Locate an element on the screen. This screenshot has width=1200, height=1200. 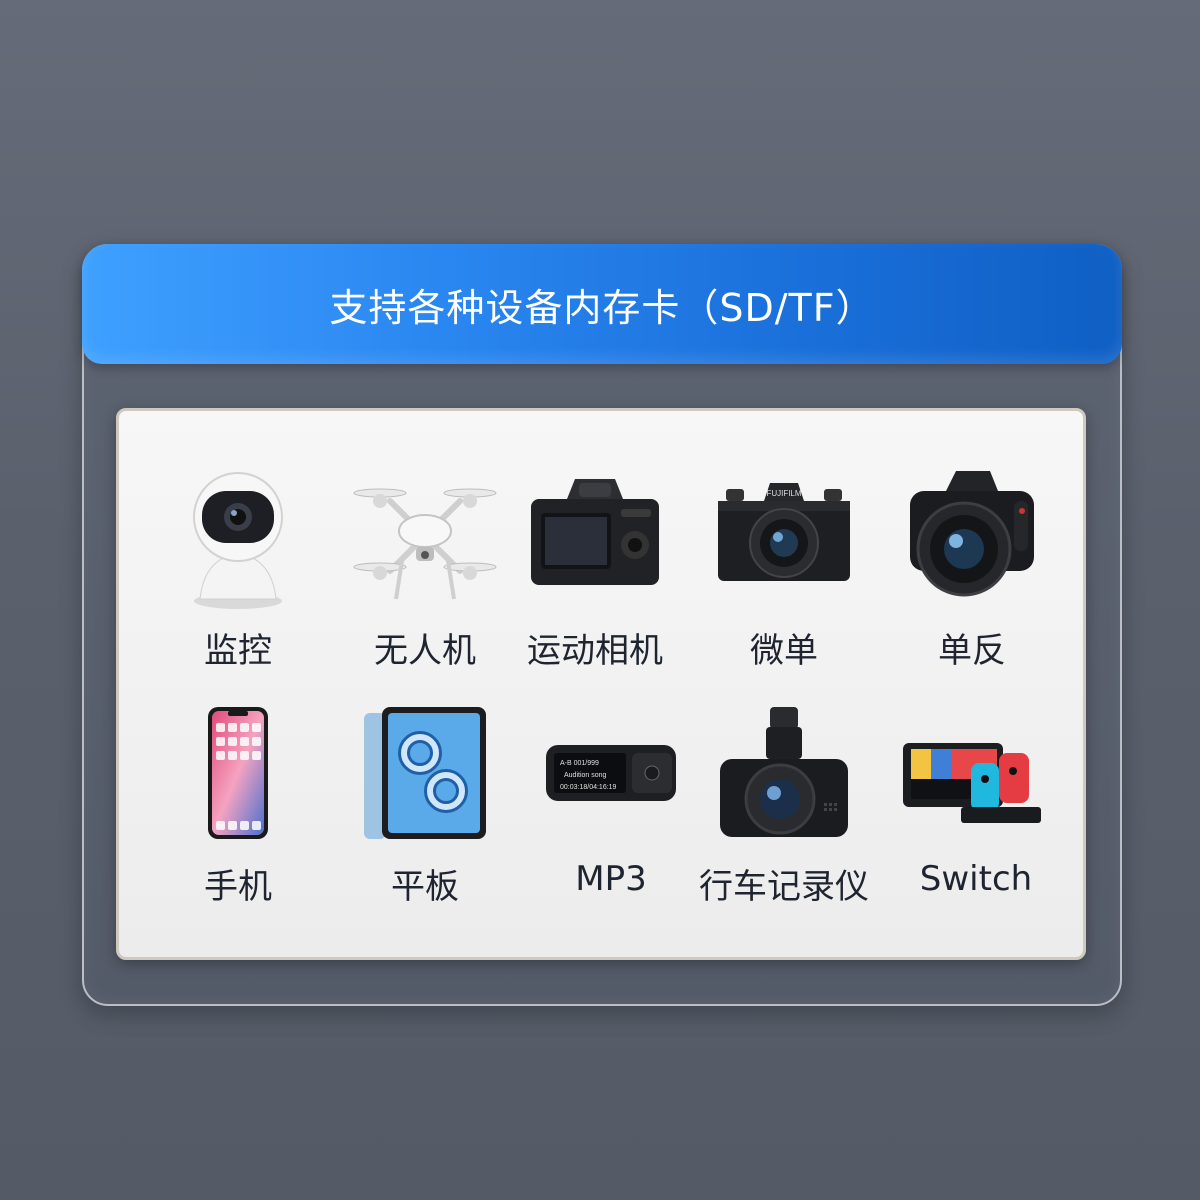
device-label: MP3 is located at coordinates (611, 879).